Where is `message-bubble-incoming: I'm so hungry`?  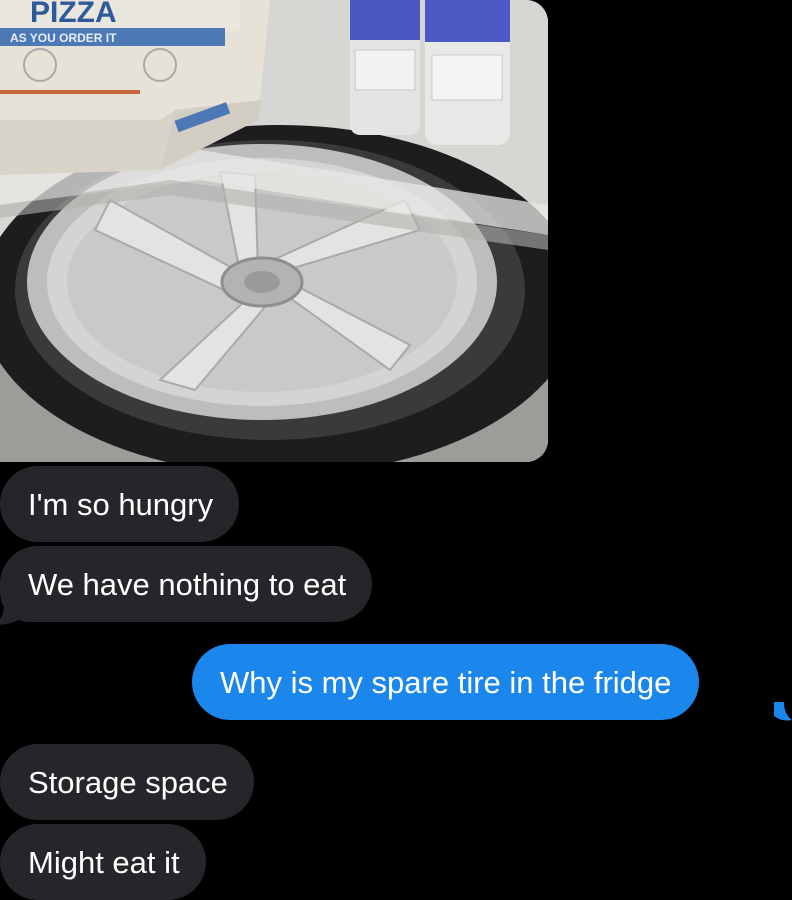
message-bubble-incoming: I'm so hungry is located at coordinates (120, 504).